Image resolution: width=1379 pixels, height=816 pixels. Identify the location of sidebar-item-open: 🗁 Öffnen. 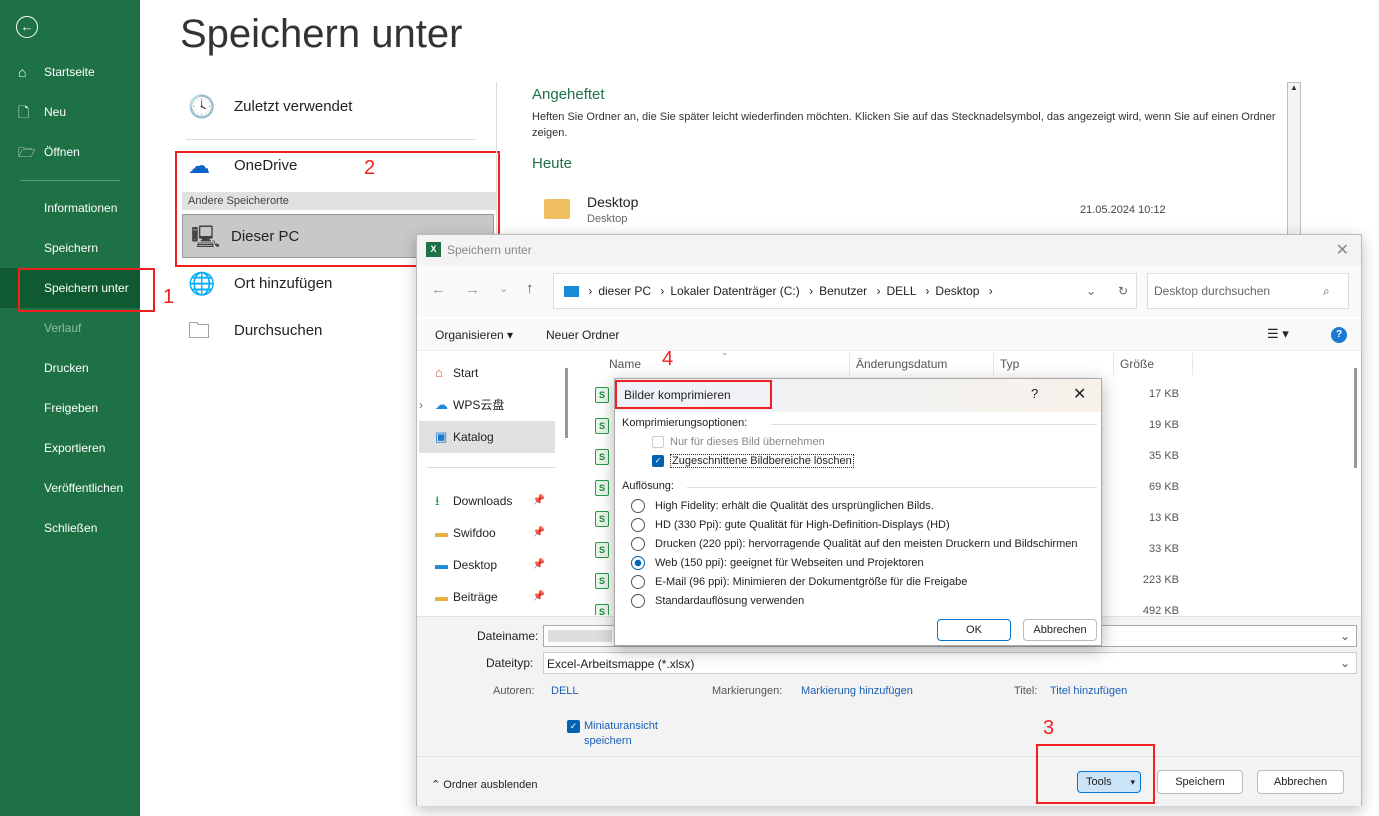
(70, 152).